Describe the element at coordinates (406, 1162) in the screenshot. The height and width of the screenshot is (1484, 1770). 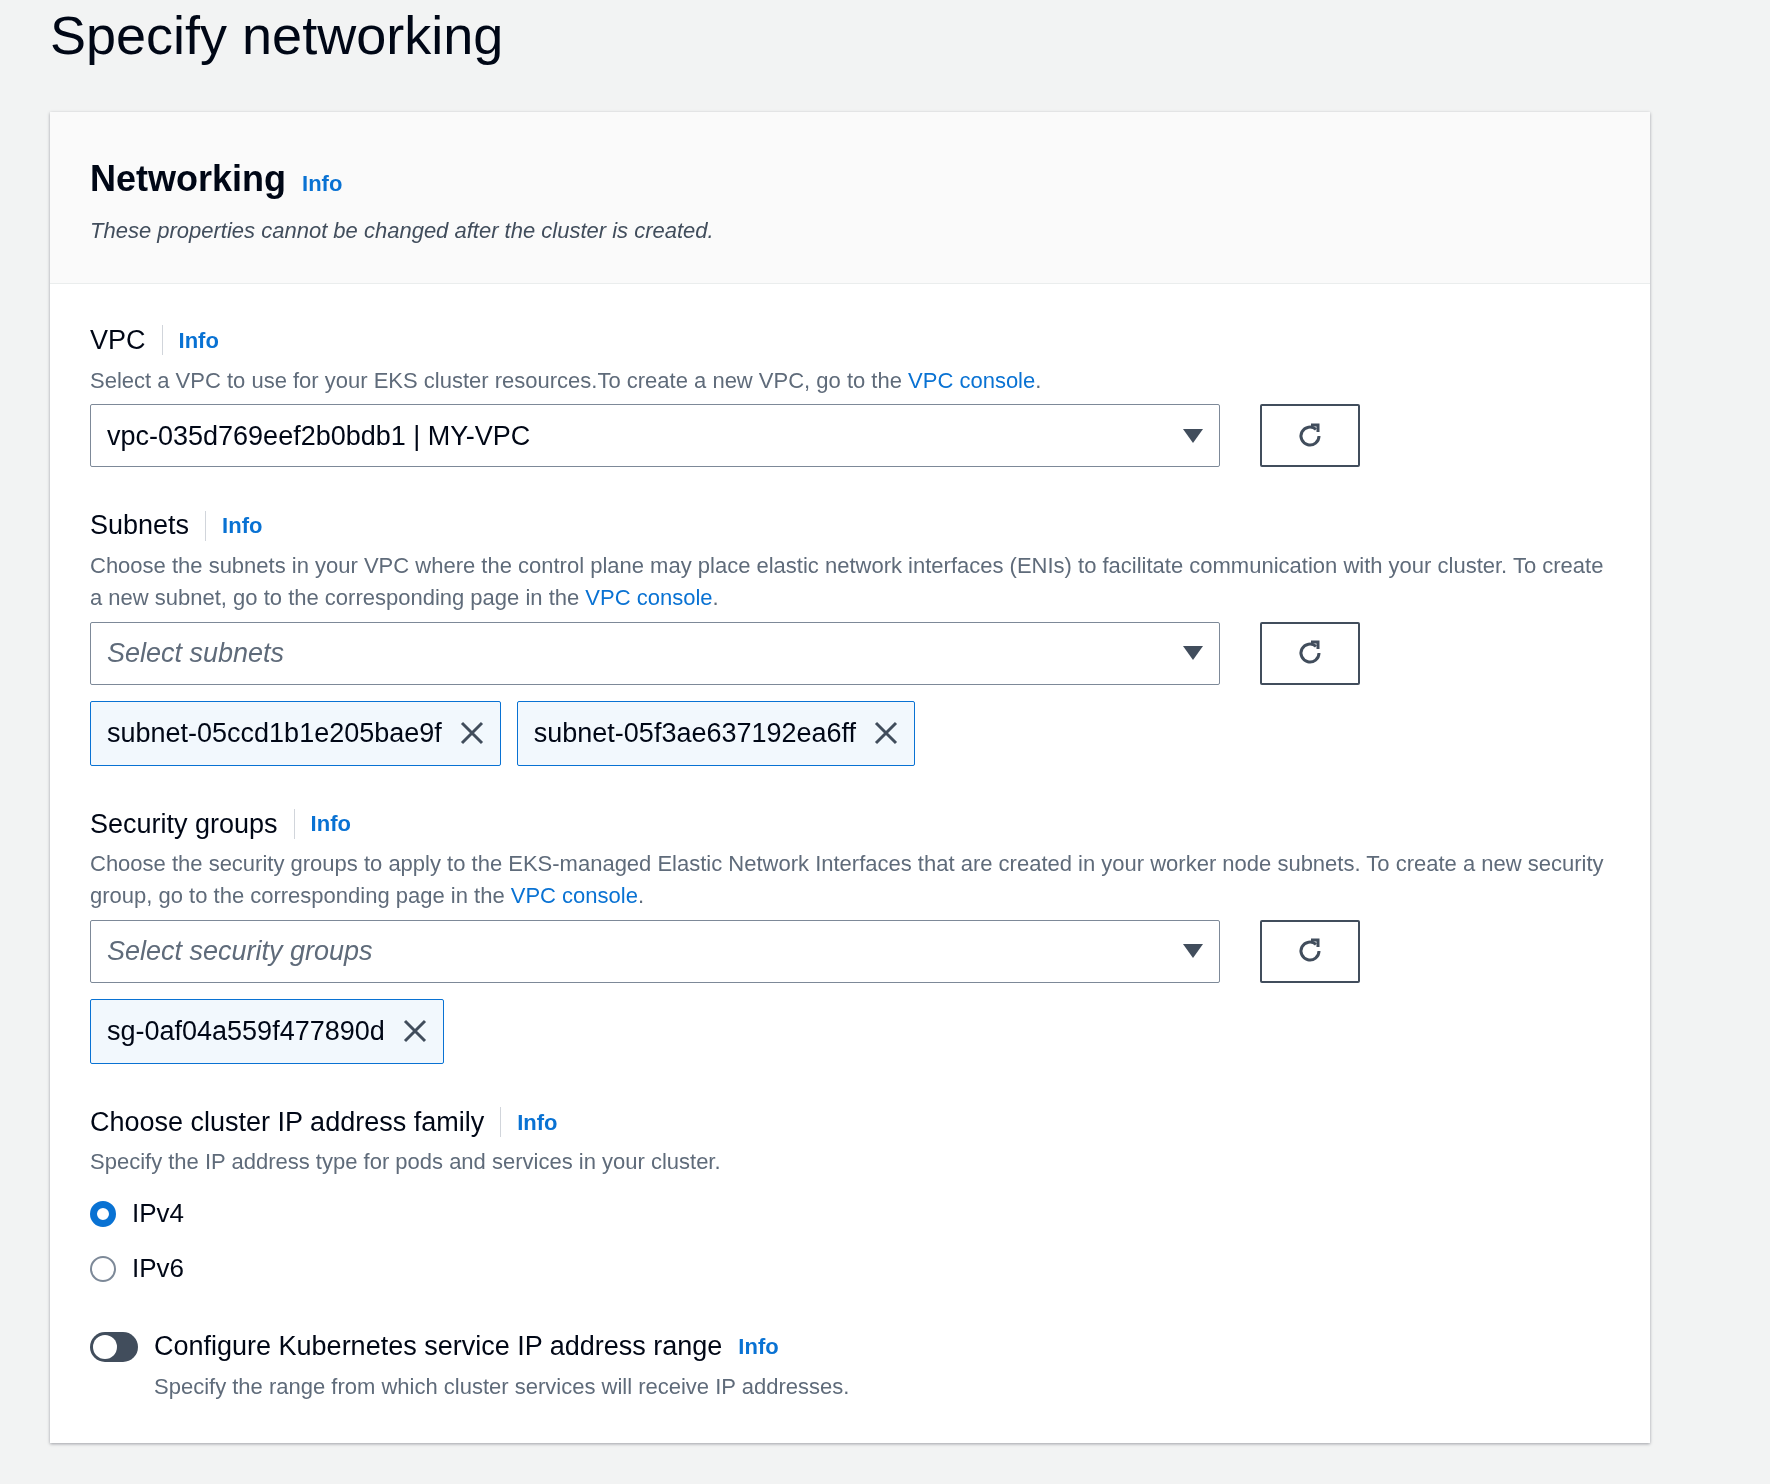
I see `field-description: Specify the IP address type for pods and services in your cluster.` at that location.